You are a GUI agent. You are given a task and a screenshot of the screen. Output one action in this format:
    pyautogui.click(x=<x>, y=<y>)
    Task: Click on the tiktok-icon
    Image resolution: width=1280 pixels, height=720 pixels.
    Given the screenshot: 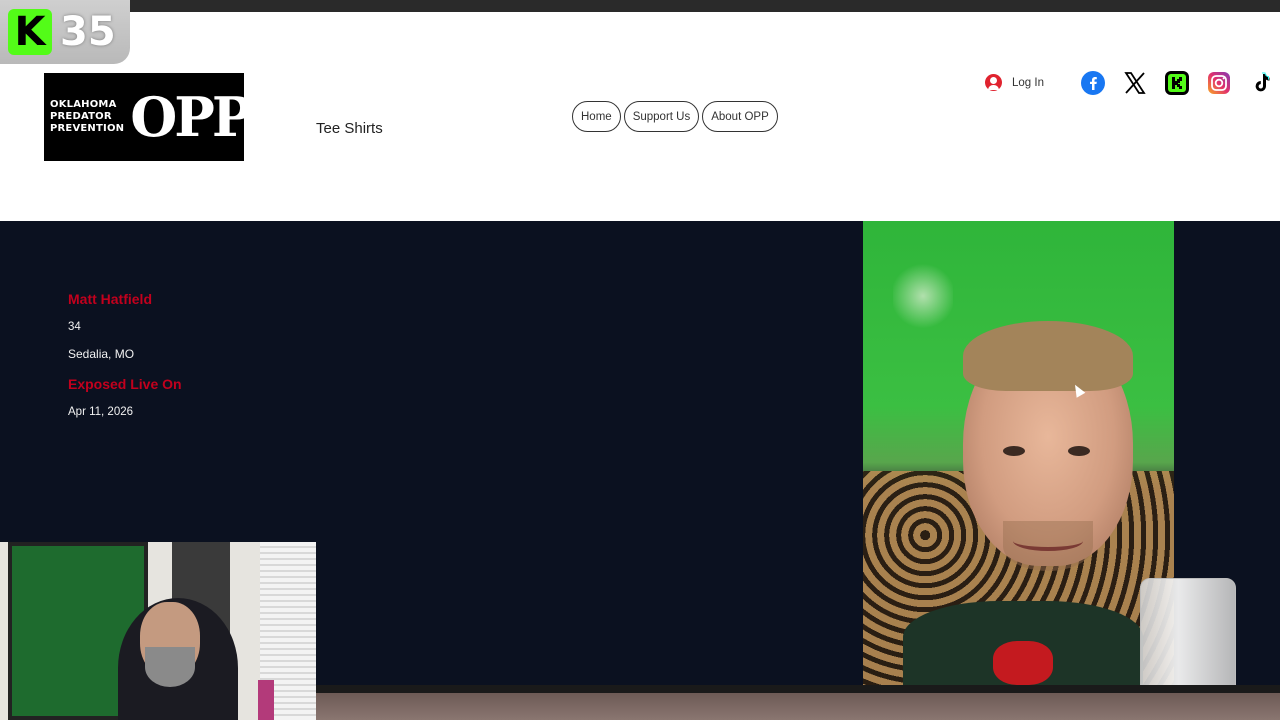 What is the action you would take?
    pyautogui.click(x=1261, y=83)
    